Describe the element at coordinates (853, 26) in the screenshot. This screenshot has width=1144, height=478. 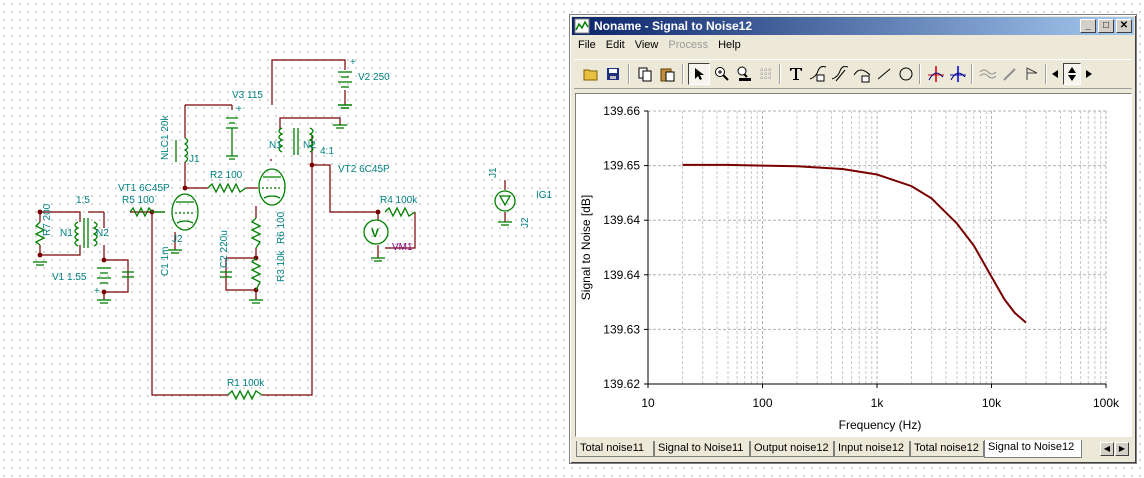
I see `window-titlebar: Noname - Signal to Noise12 _ □ ✕` at that location.